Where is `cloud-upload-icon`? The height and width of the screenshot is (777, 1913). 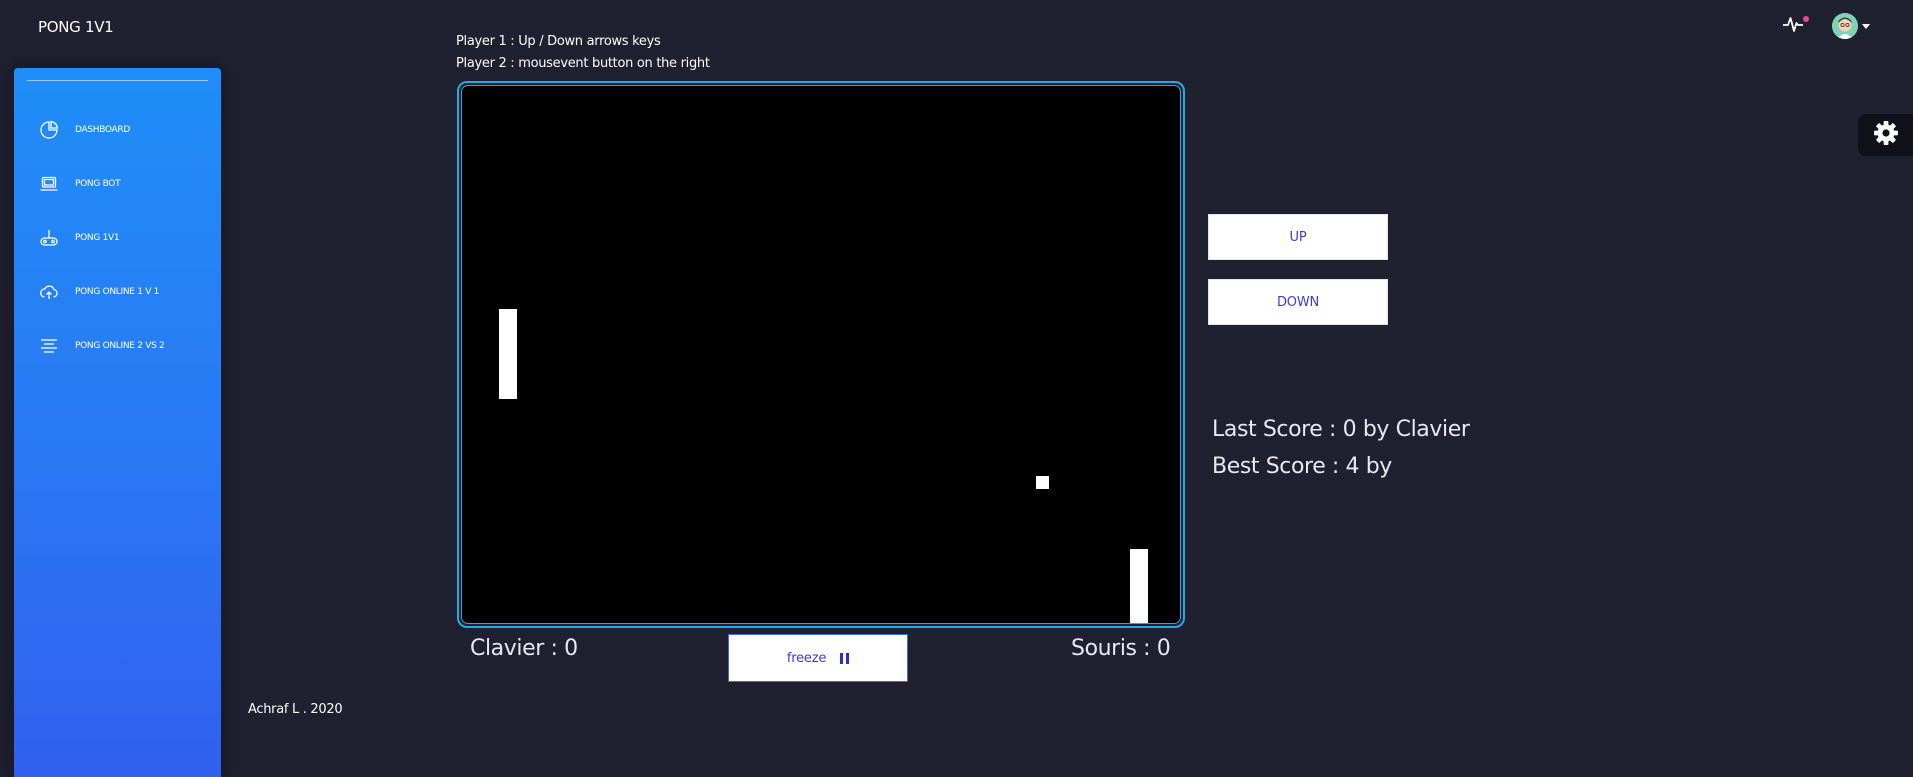 cloud-upload-icon is located at coordinates (49, 292).